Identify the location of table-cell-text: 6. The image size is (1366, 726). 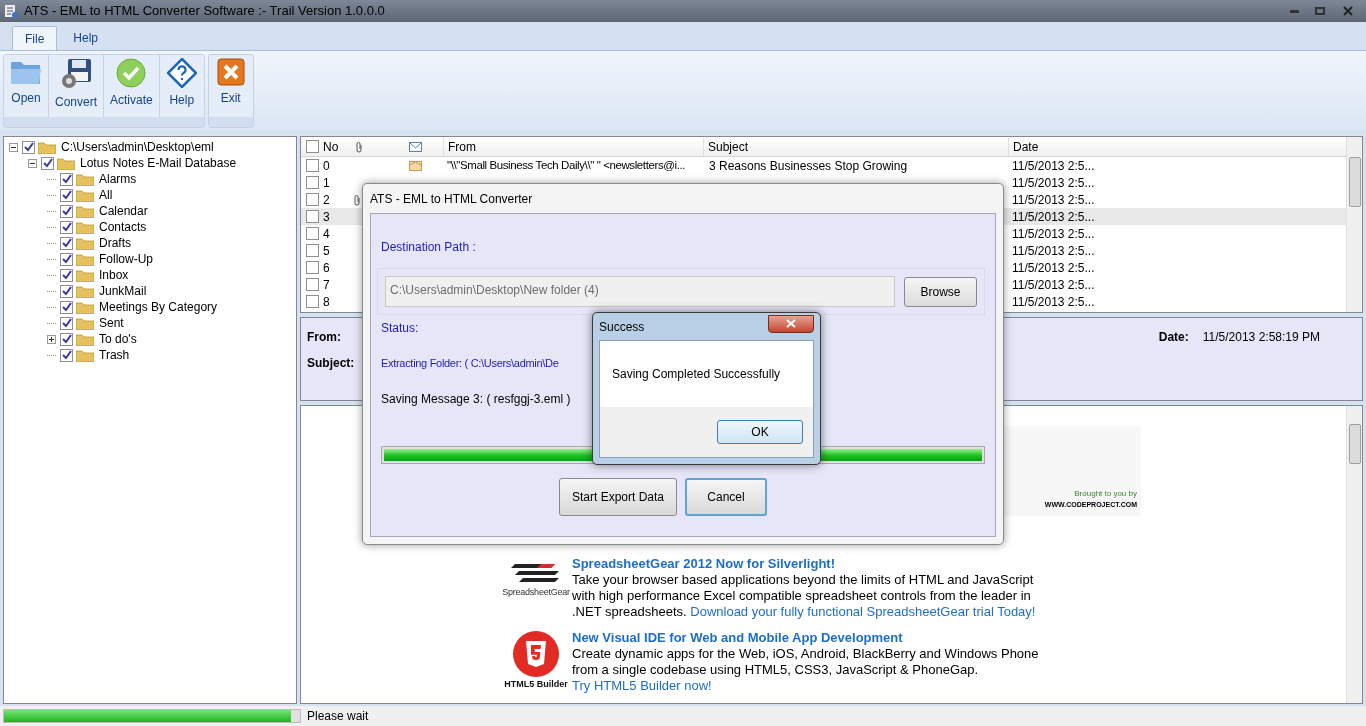
(327, 268).